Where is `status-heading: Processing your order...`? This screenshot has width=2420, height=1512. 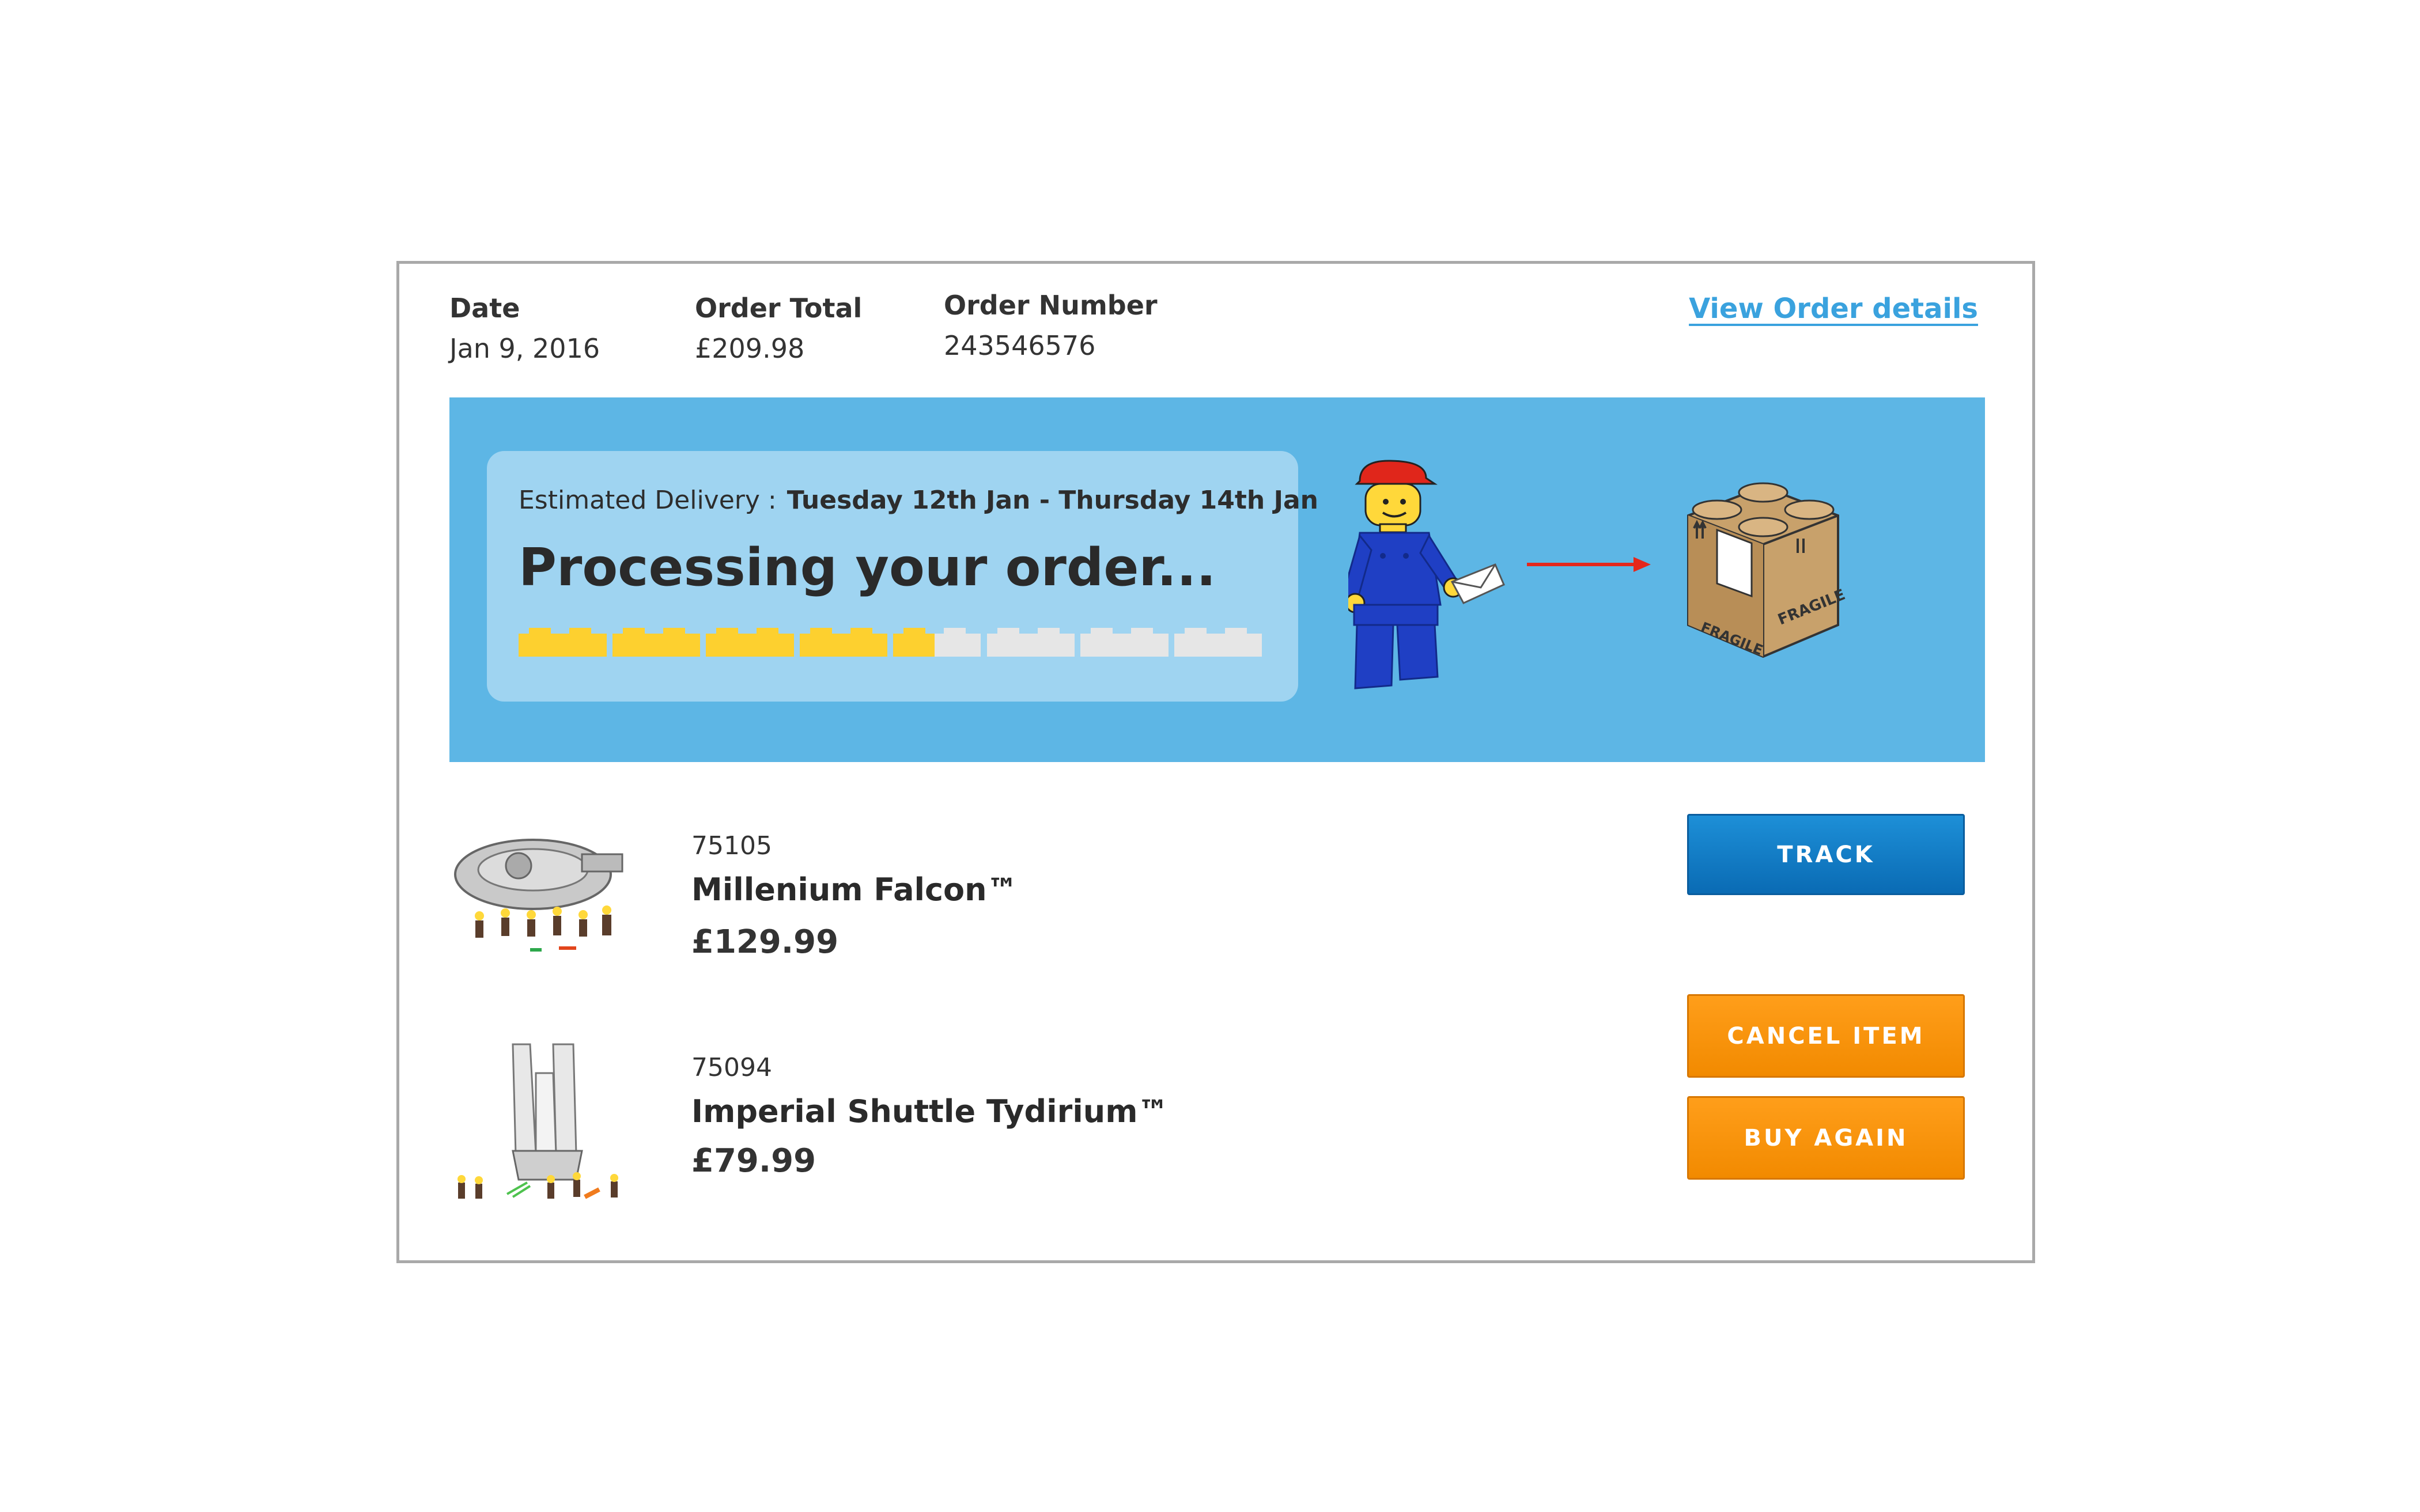
status-heading: Processing your order... is located at coordinates (867, 567).